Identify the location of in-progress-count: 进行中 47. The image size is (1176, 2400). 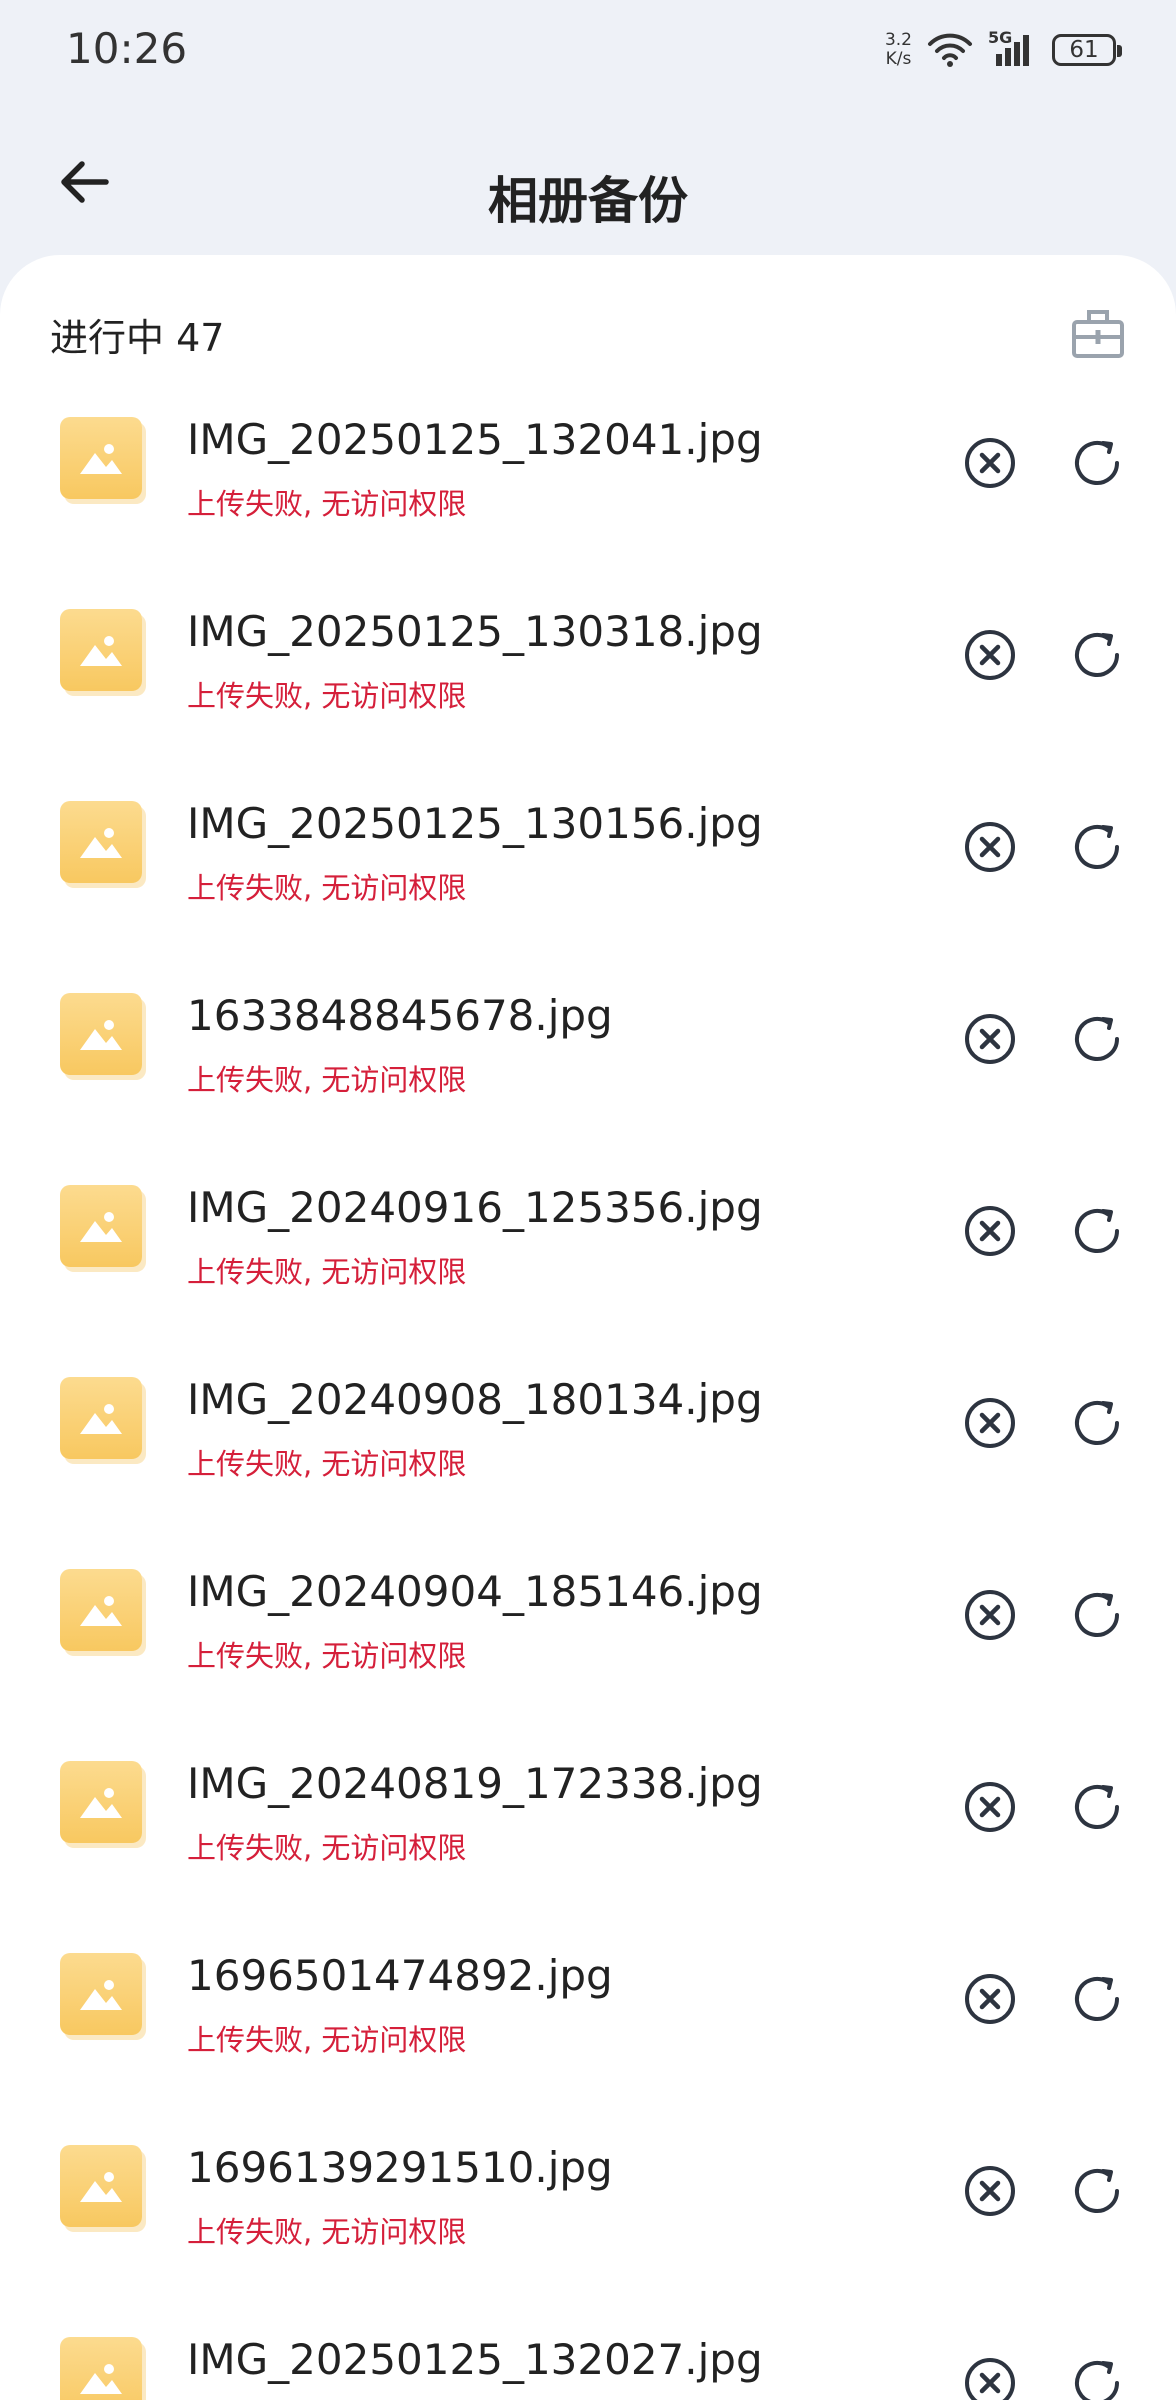
(137, 338).